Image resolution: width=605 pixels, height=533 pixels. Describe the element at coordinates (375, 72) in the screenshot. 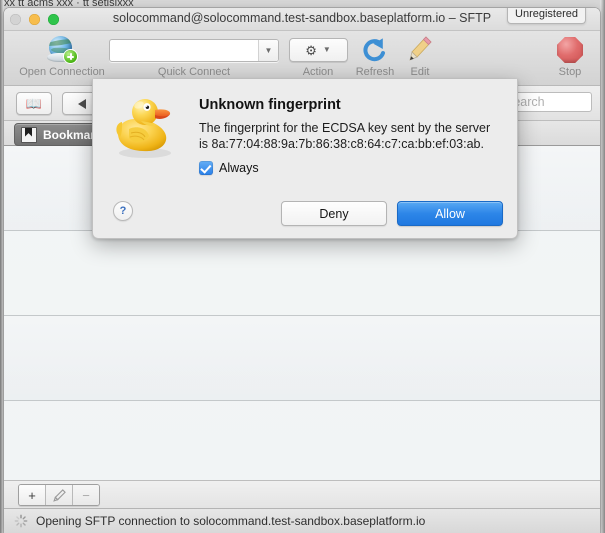

I see `refresh-label: Refresh` at that location.